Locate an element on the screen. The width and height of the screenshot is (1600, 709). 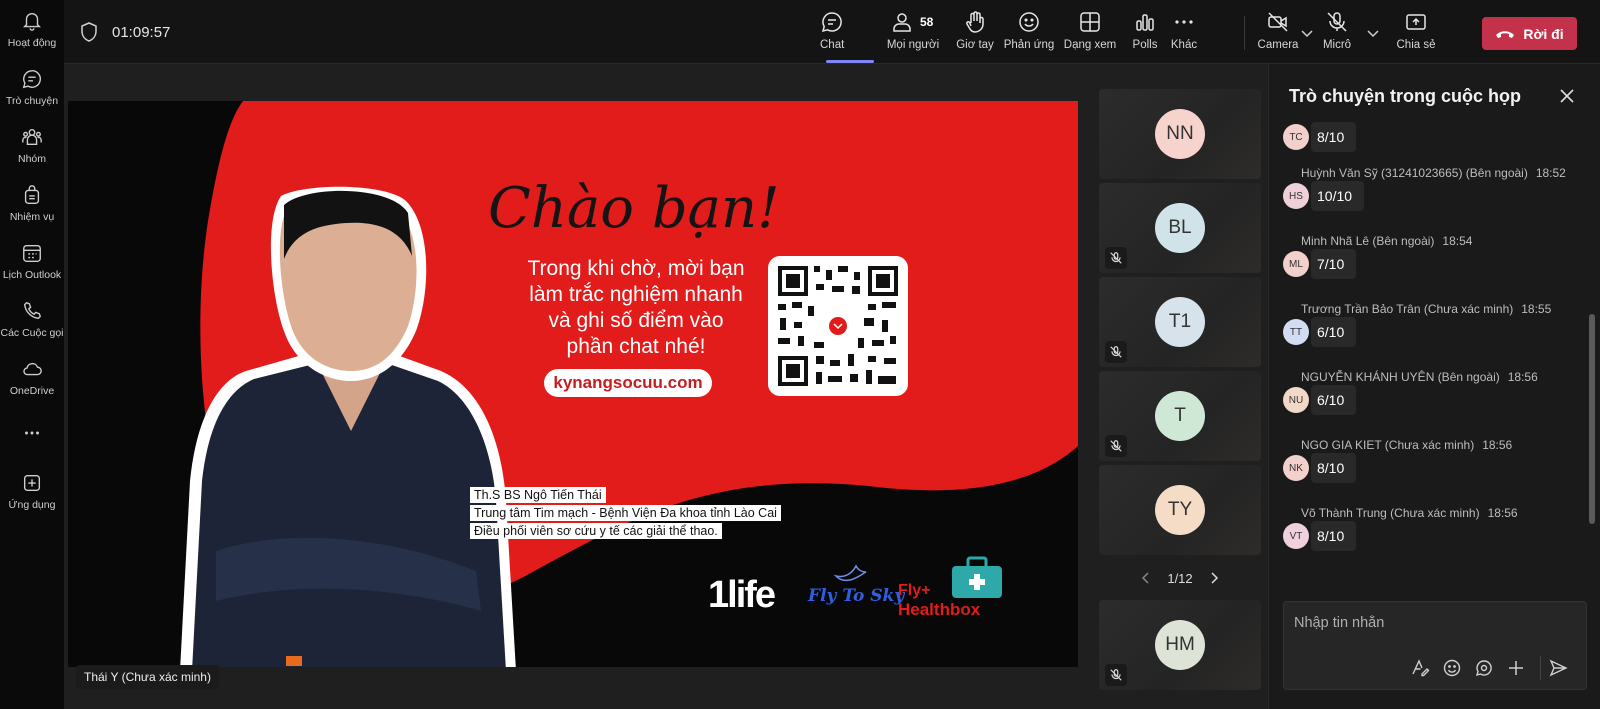
raise-hand-label: Giơ tay is located at coordinates (975, 45).